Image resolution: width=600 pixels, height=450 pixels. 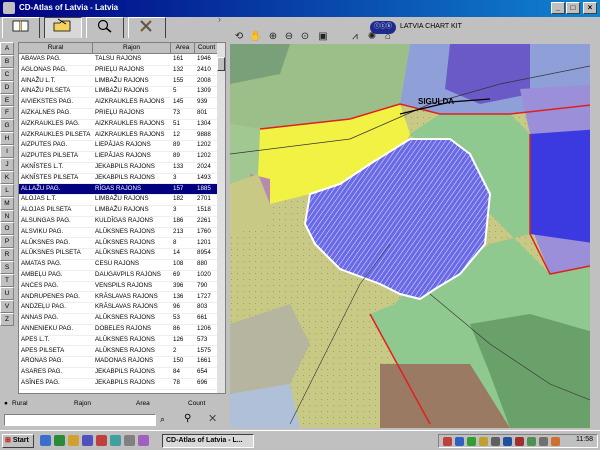 I want to click on search-icon: ⌕, so click(x=162, y=419).